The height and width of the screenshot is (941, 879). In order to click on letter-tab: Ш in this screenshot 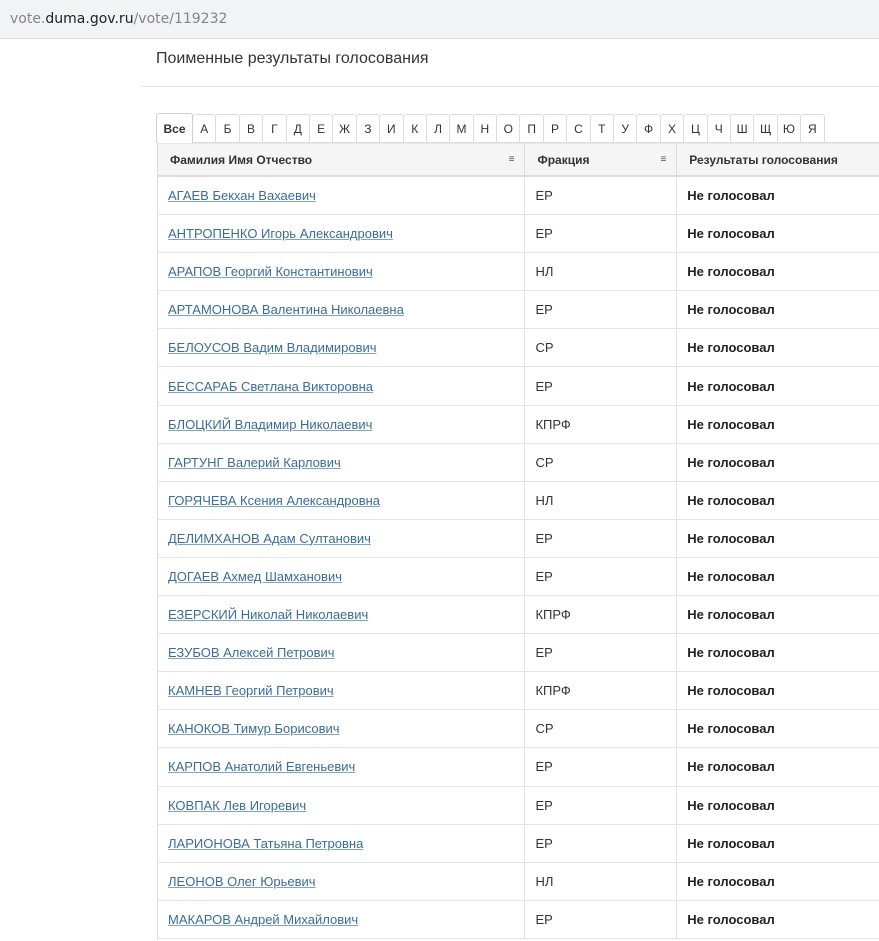, I will do `click(742, 128)`.